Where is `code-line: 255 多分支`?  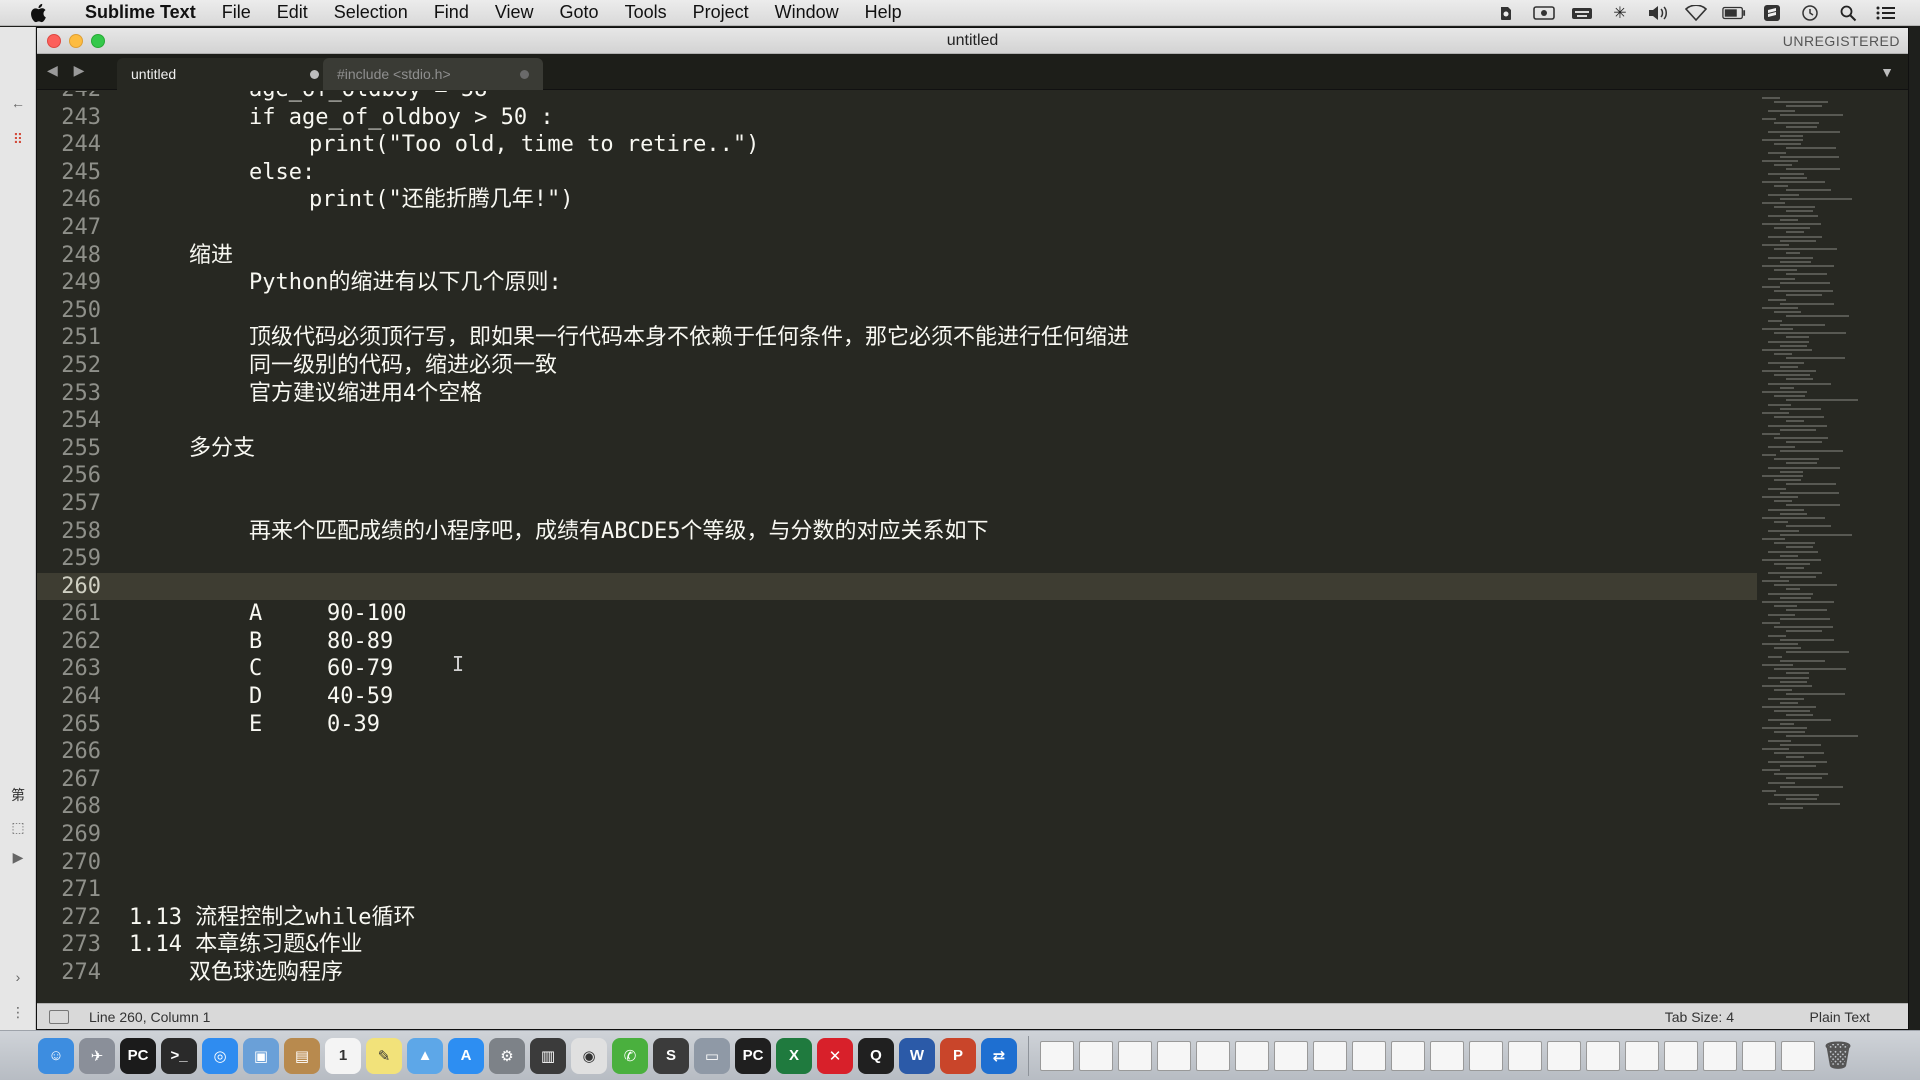 code-line: 255 多分支 is located at coordinates (897, 449).